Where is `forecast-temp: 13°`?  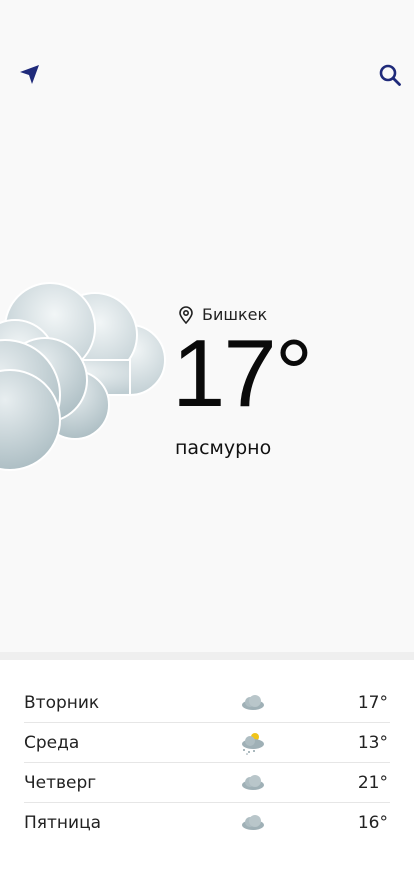
forecast-temp: 13° is located at coordinates (372, 742).